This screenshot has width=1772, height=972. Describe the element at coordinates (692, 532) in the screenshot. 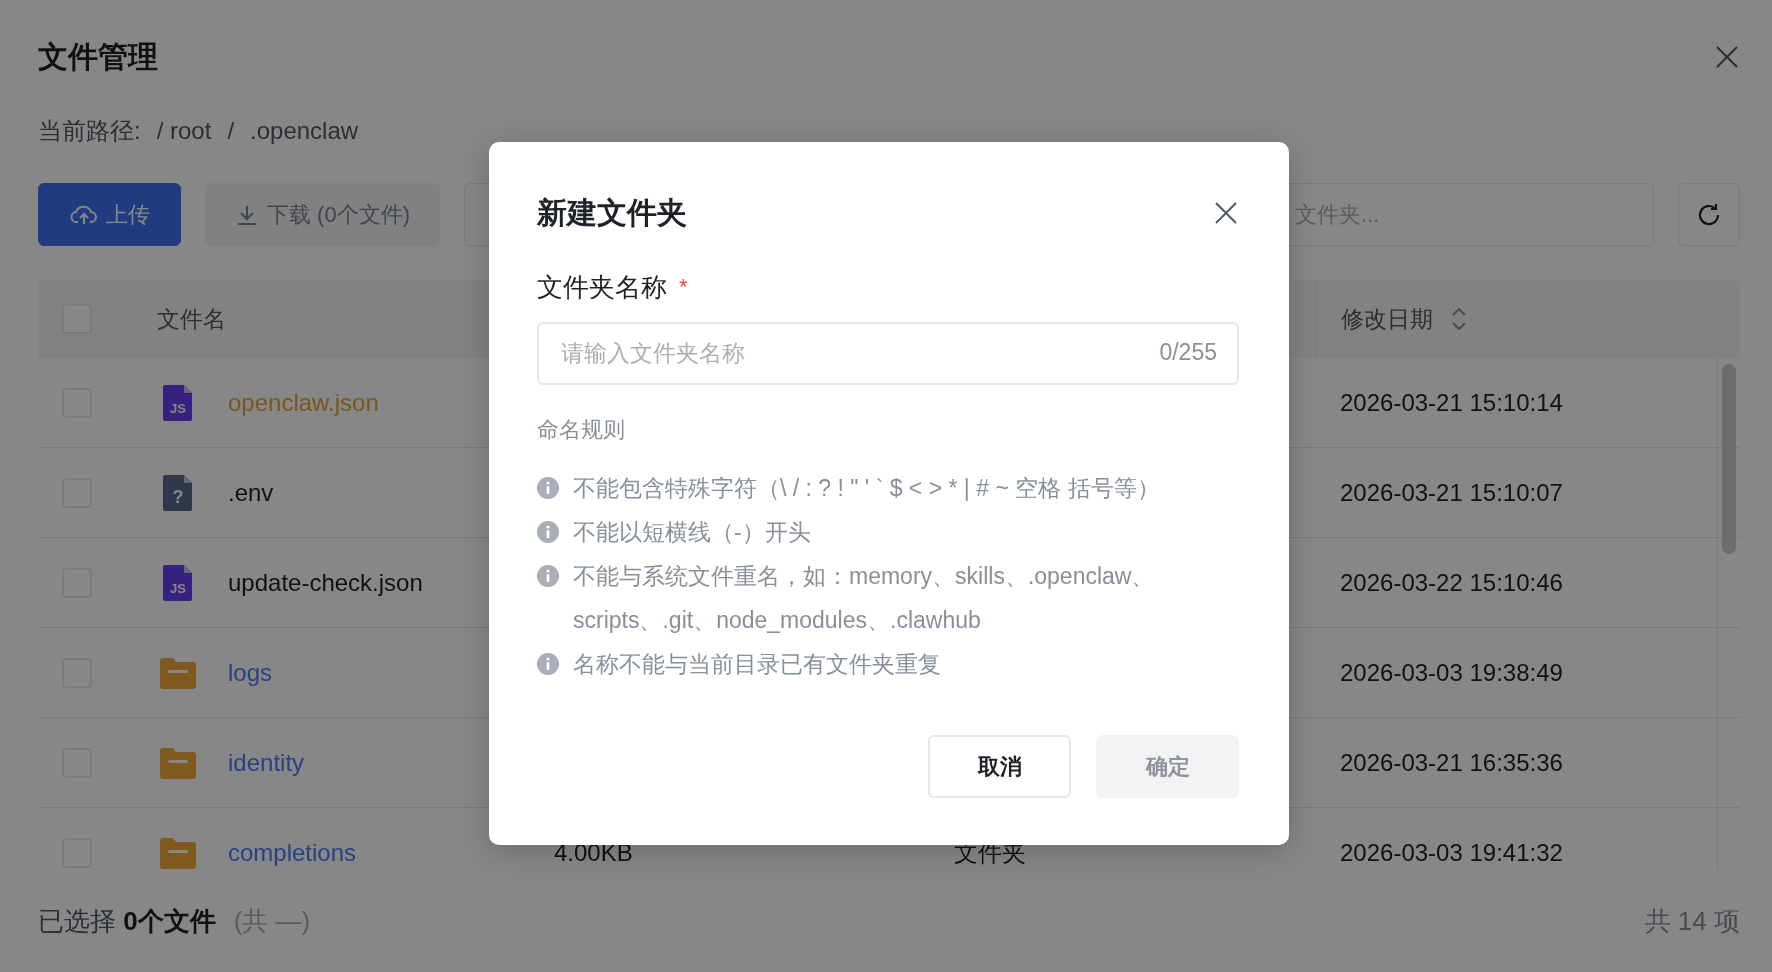

I see `naming-rule: 不能以短横线（-）开头` at that location.